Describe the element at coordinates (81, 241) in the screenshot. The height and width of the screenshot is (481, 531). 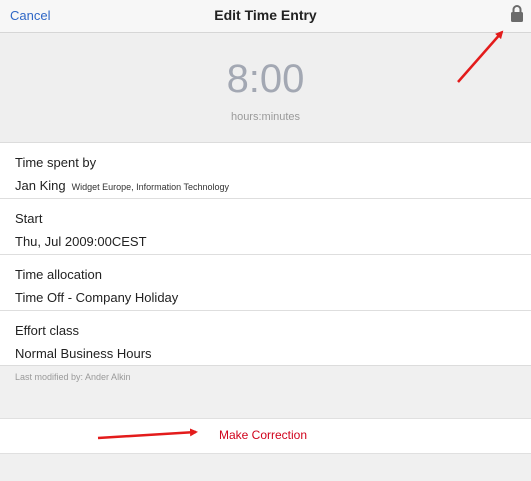
I see `field-value: Thu, Jul 2009:00CEST` at that location.